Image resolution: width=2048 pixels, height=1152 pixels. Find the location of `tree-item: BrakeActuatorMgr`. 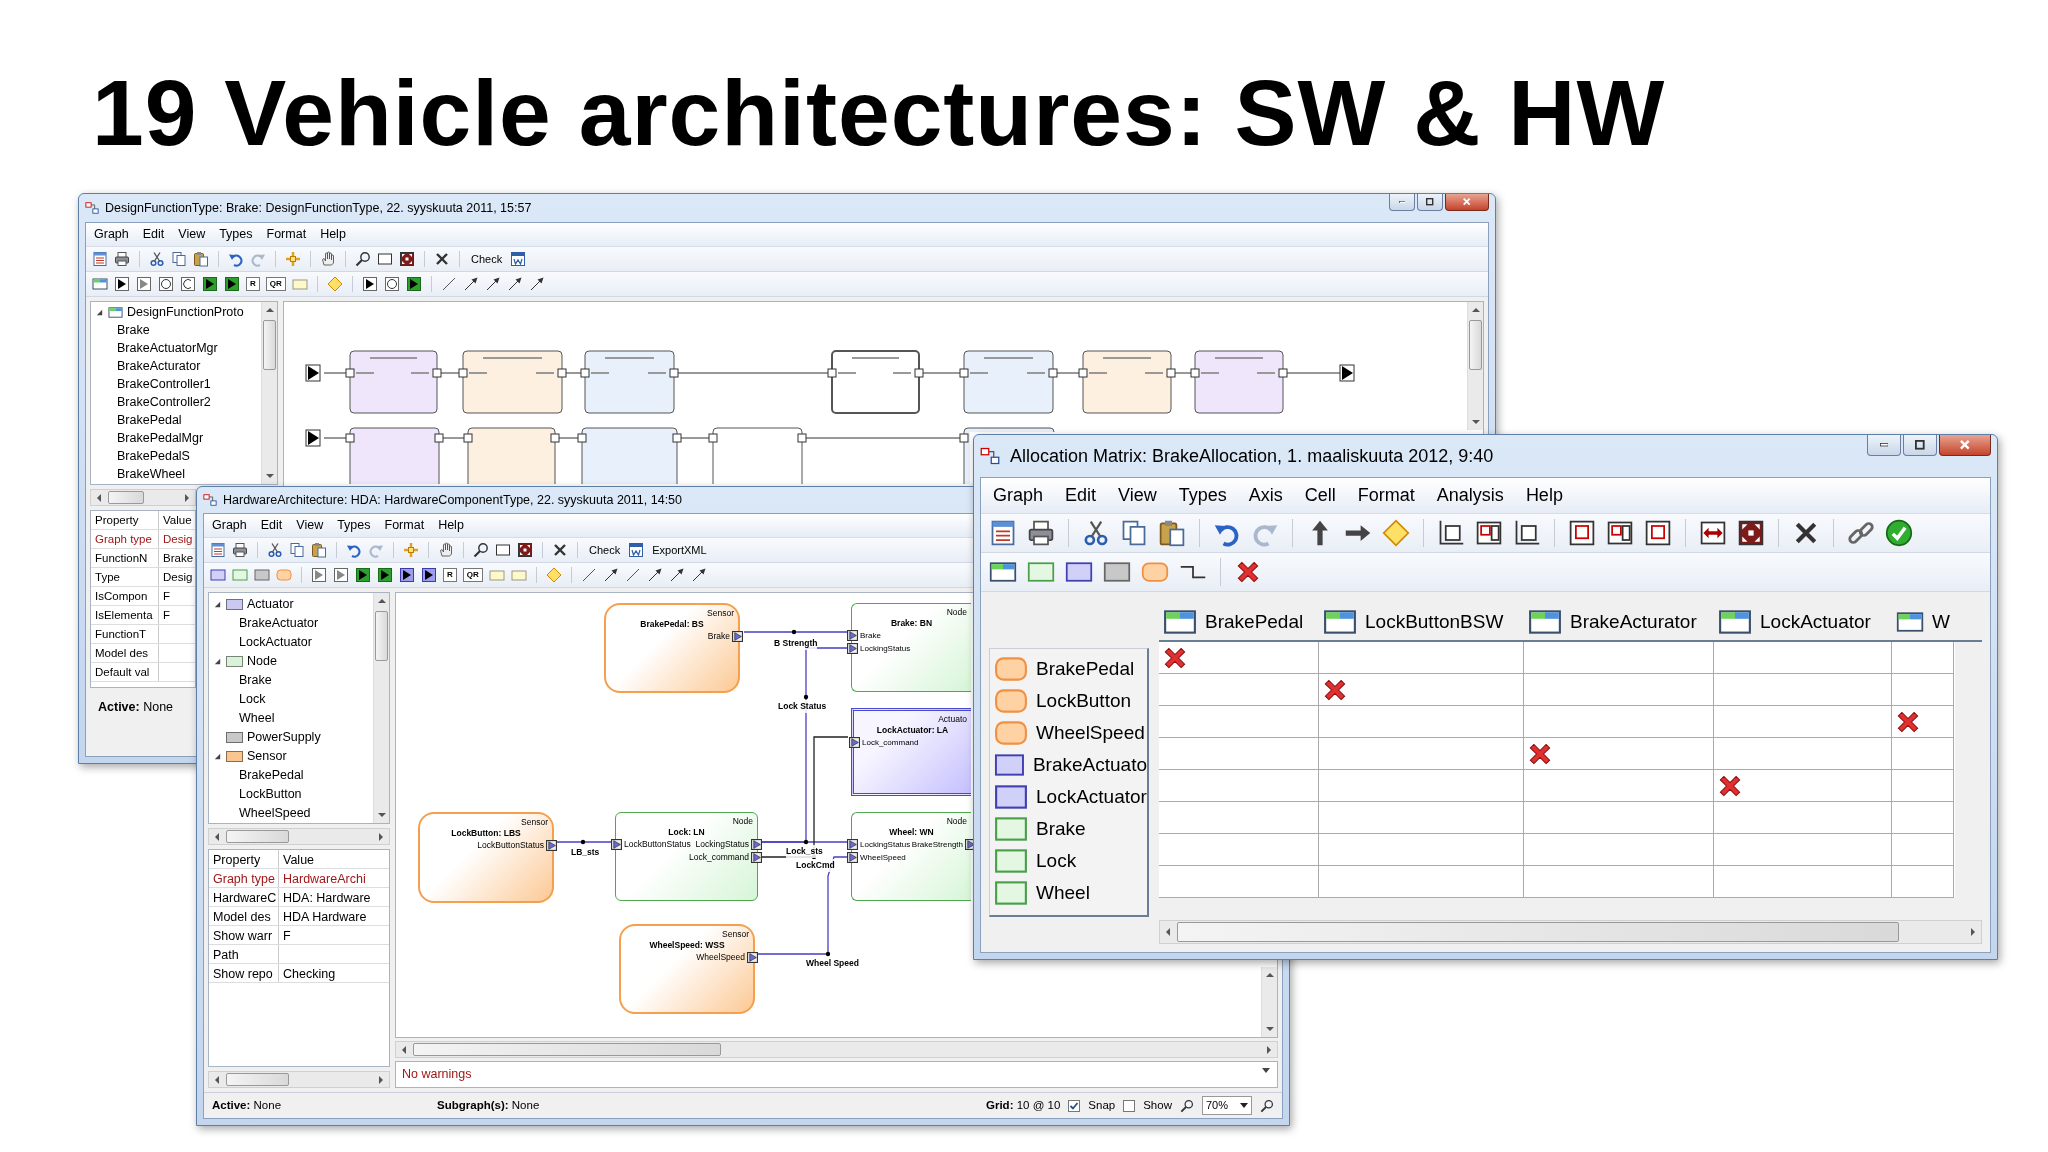

tree-item: BrakeActuatorMgr is located at coordinates (167, 348).